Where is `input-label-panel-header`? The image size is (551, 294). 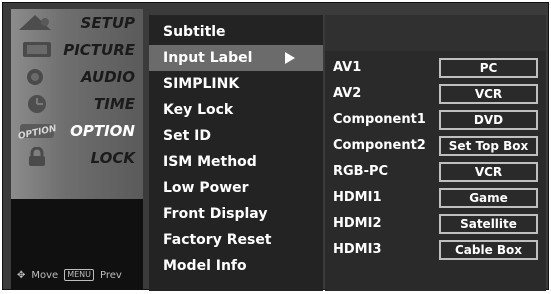 input-label-panel-header is located at coordinates (435, 33).